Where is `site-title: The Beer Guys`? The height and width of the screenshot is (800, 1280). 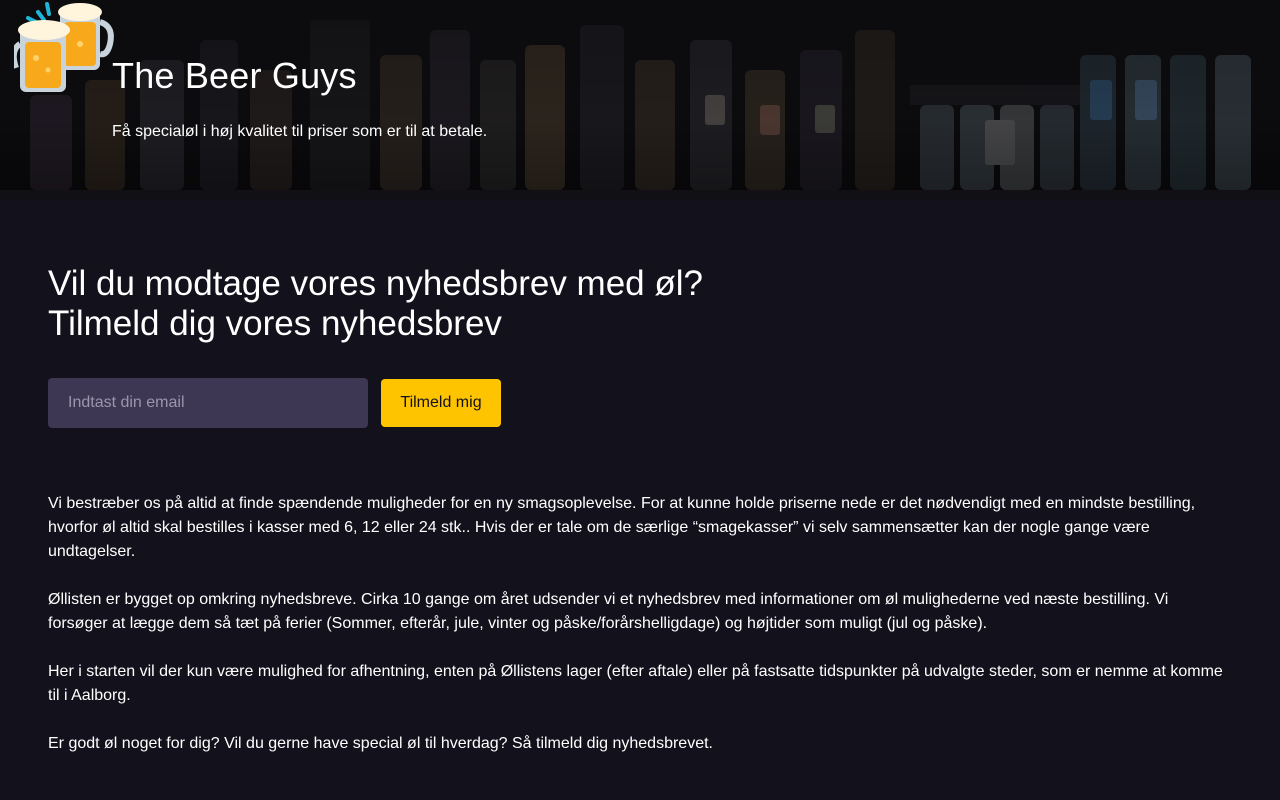
site-title: The Beer Guys is located at coordinates (234, 75).